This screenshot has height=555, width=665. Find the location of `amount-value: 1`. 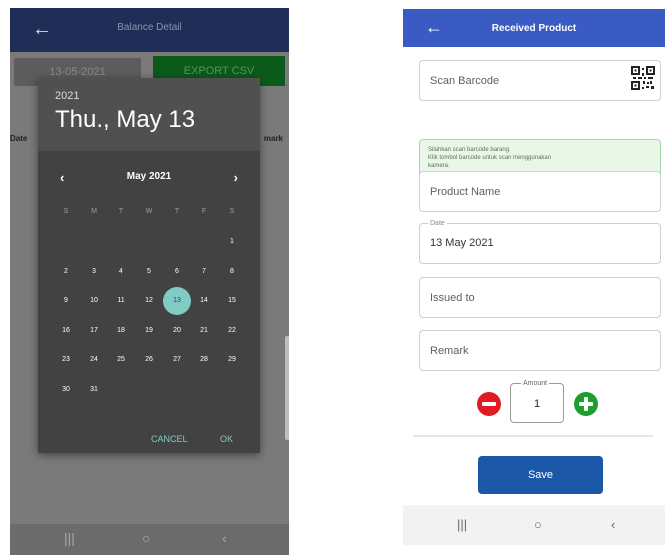

amount-value: 1 is located at coordinates (537, 404).